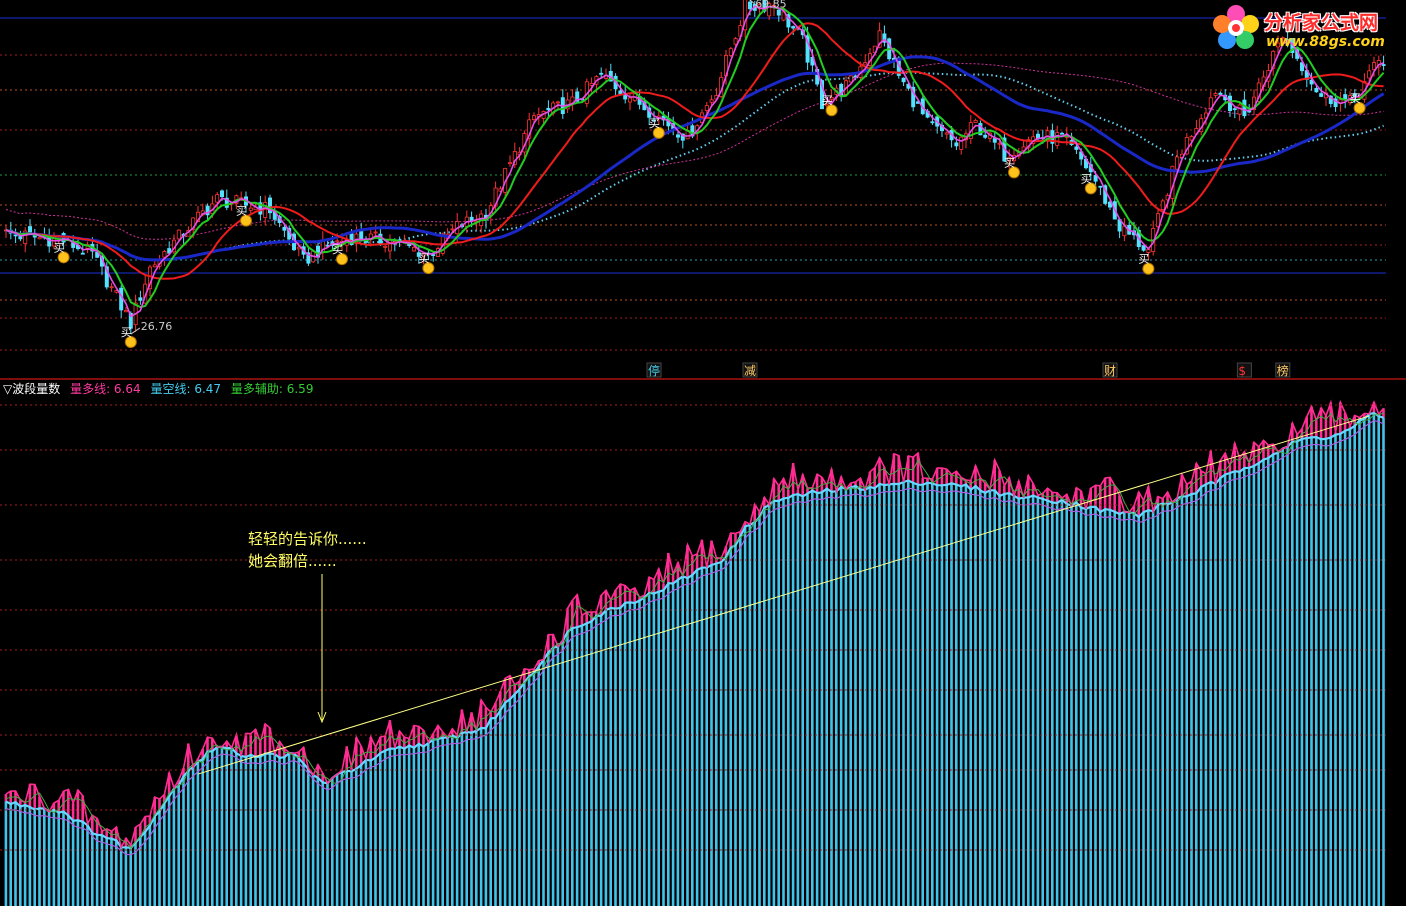  I want to click on buy-marker-label: 买, so click(126, 332).